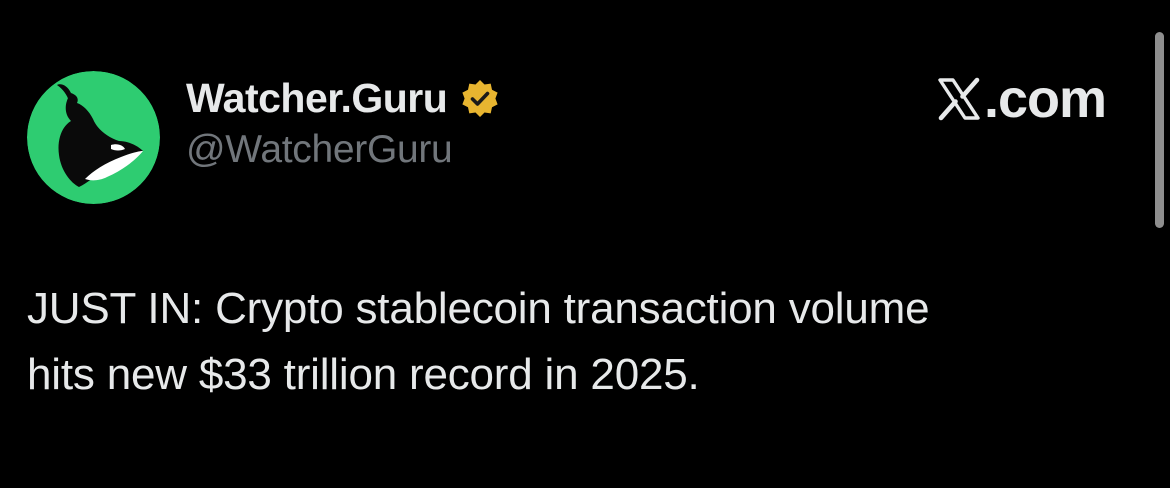 The image size is (1170, 488). I want to click on author-avatar, so click(93, 137).